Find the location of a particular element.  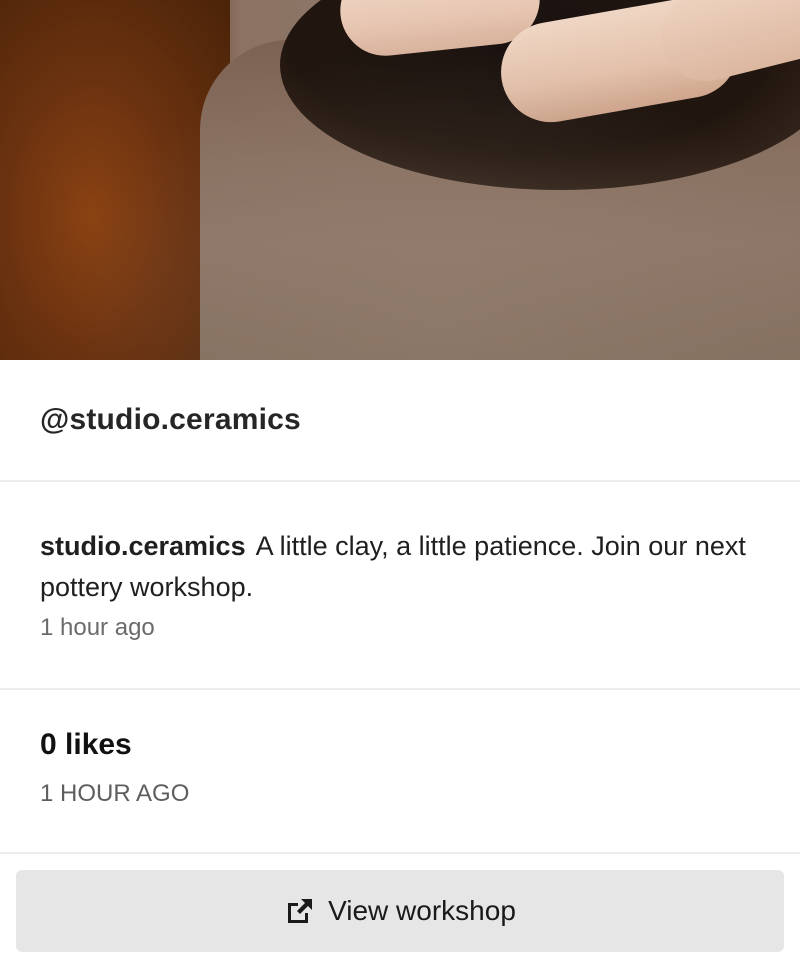

cta-container: View workshop is located at coordinates (400, 903).